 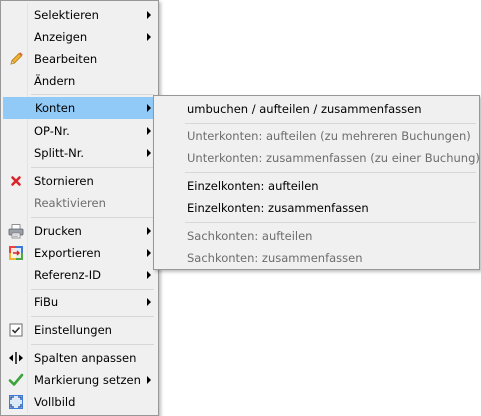 I want to click on checkmark-icon, so click(x=16, y=380).